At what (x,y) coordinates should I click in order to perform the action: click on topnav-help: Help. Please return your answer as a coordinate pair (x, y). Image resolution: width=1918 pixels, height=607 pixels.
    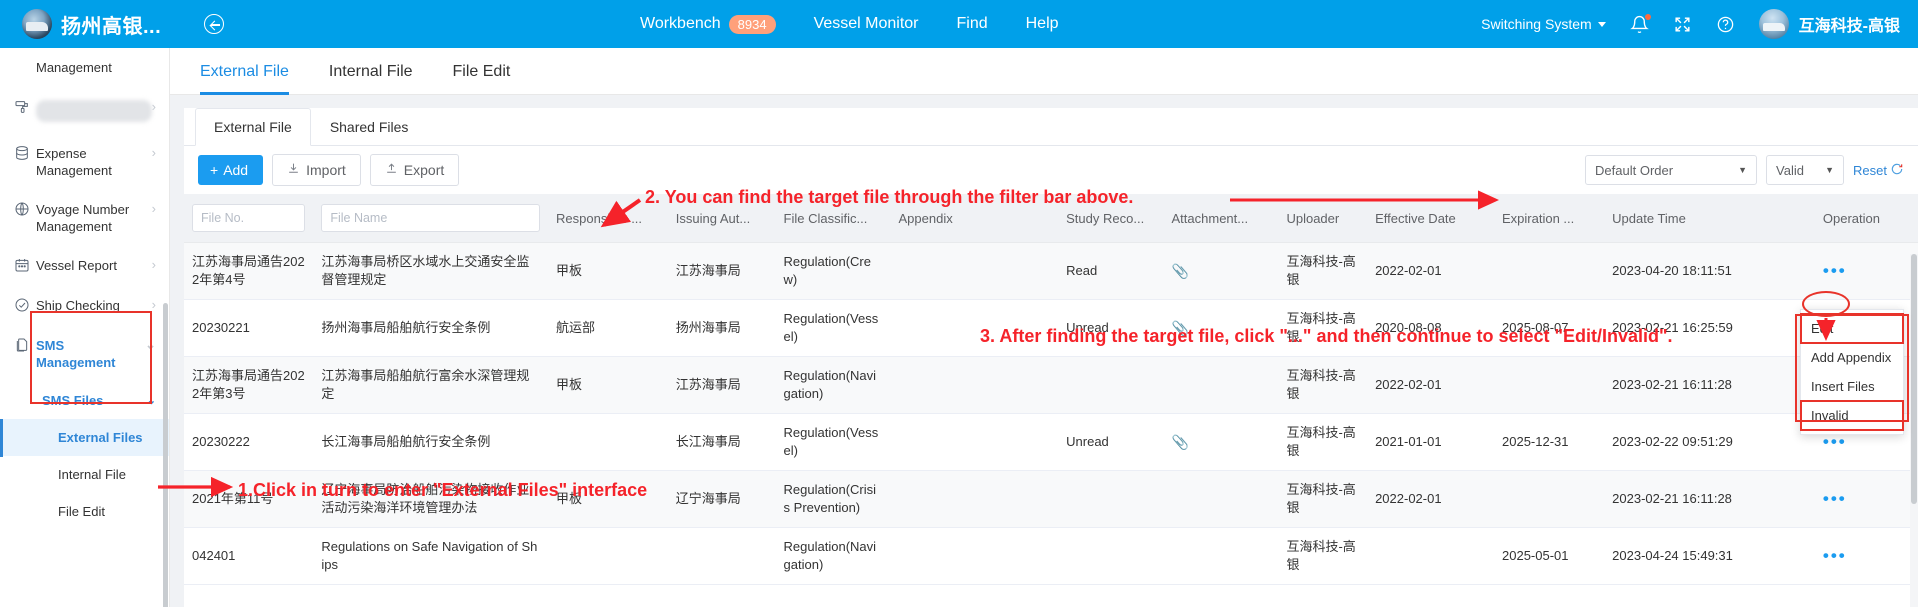
    Looking at the image, I should click on (1042, 24).